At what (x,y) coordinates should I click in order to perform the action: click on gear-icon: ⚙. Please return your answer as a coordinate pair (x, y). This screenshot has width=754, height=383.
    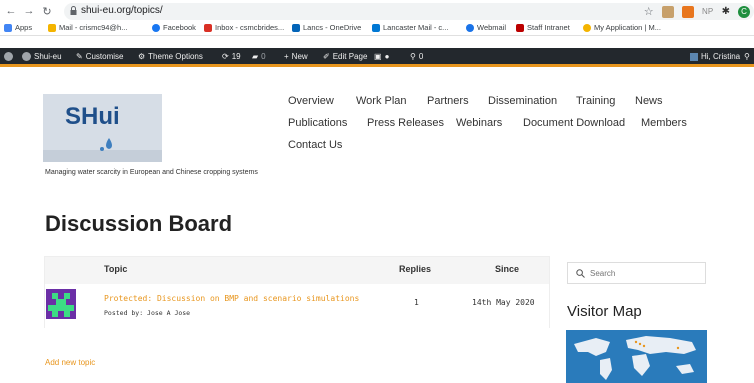
    Looking at the image, I should click on (142, 56).